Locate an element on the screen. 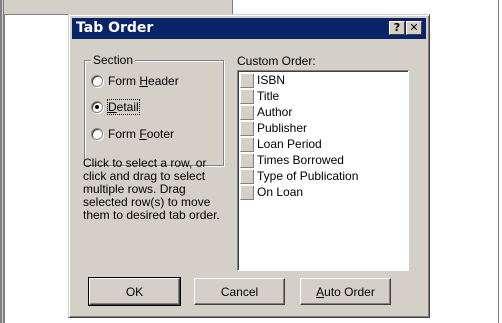 The width and height of the screenshot is (502, 323). radio-form-footer: Form Footer is located at coordinates (132, 134).